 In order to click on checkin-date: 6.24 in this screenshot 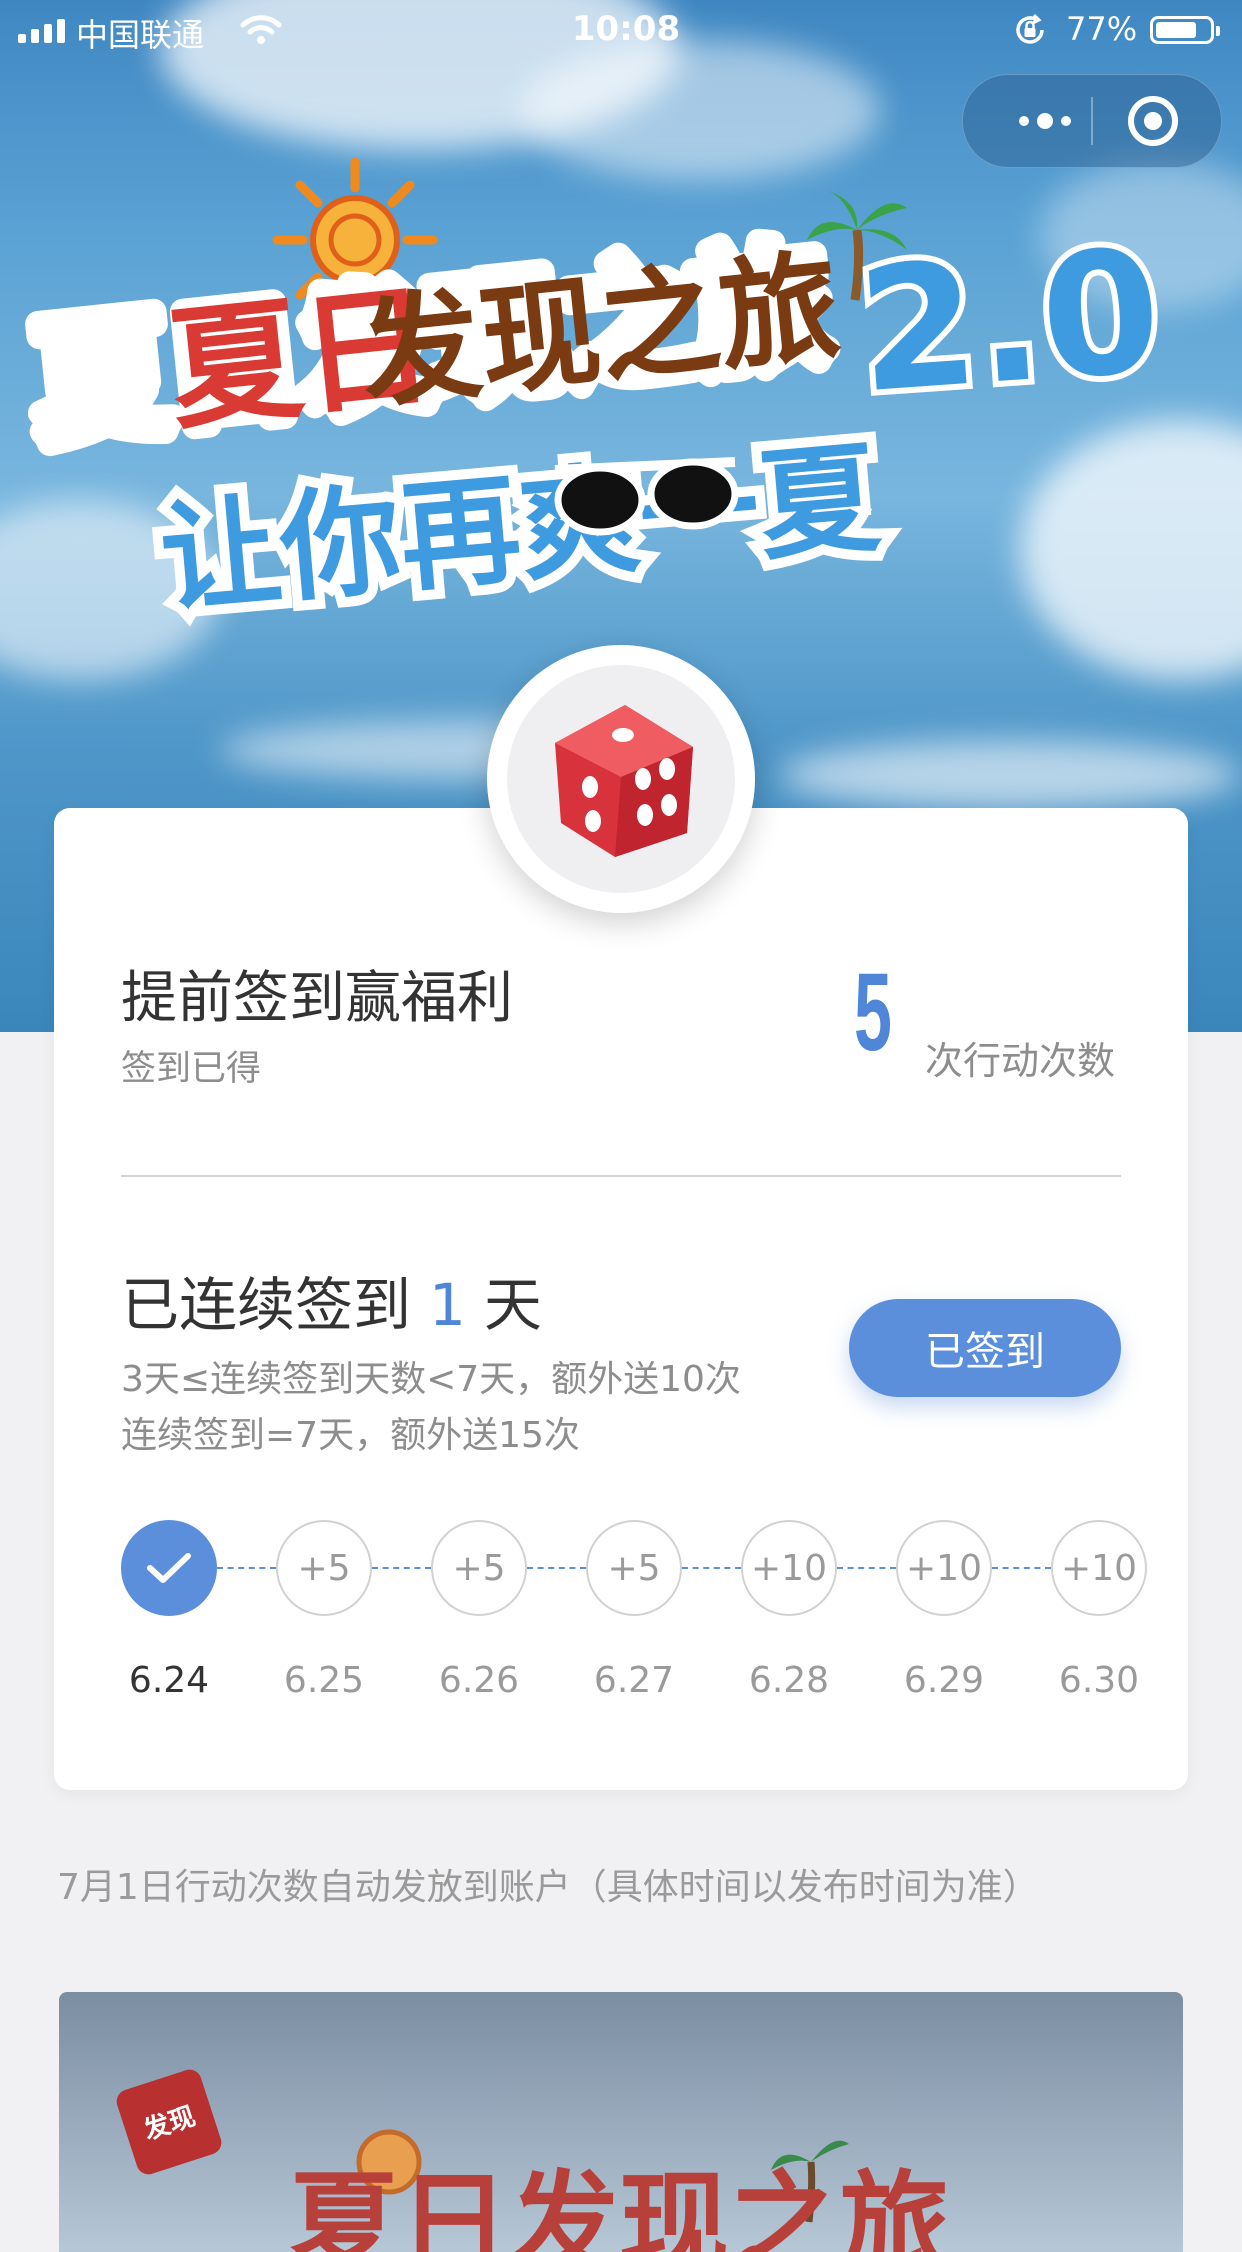, I will do `click(169, 1680)`.